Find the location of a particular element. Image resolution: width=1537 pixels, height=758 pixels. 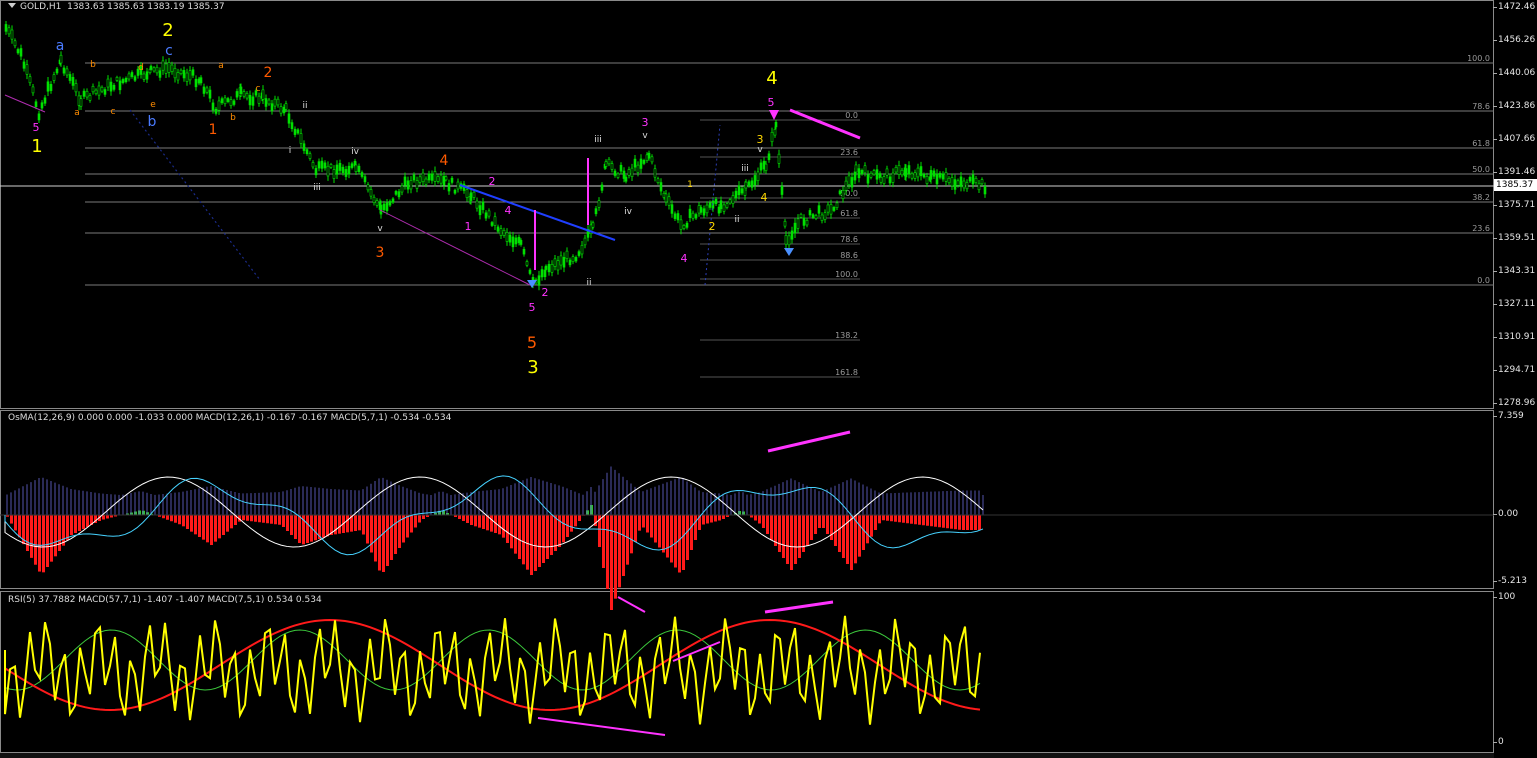

wave-label: 2 is located at coordinates (712, 226).